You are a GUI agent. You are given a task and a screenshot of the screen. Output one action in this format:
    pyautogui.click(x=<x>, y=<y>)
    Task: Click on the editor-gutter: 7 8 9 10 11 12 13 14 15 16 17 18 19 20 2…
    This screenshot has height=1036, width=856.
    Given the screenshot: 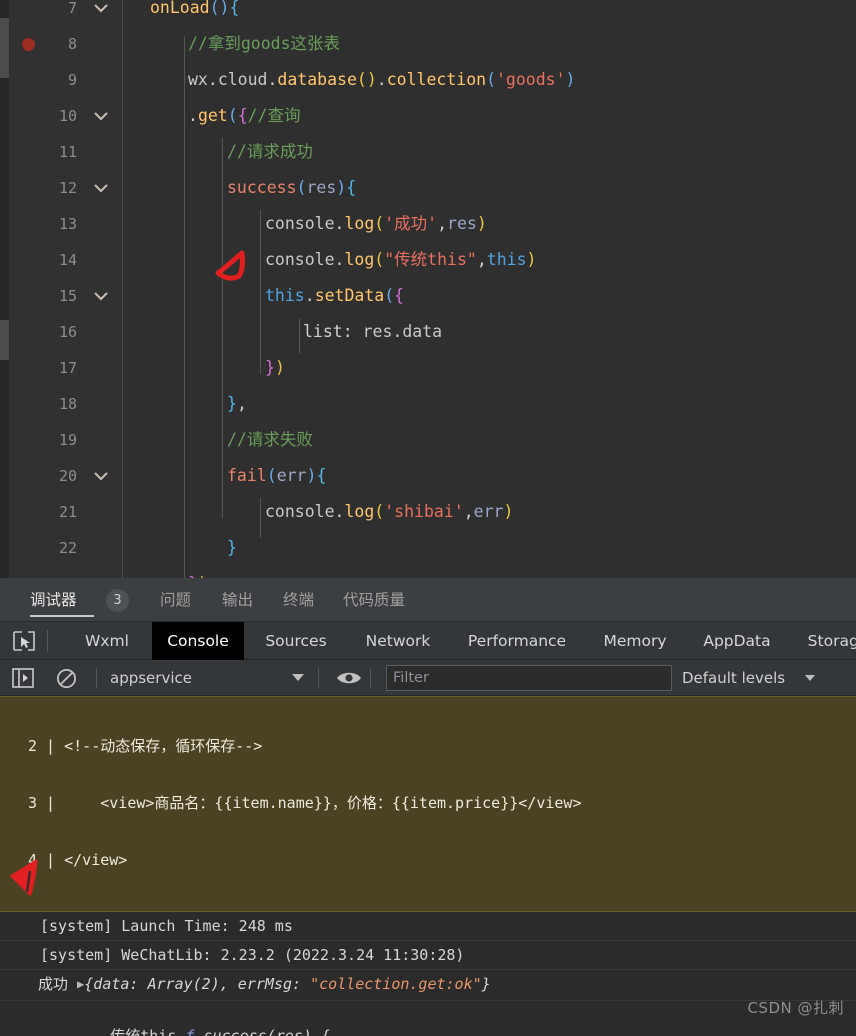 What is the action you would take?
    pyautogui.click(x=66, y=289)
    